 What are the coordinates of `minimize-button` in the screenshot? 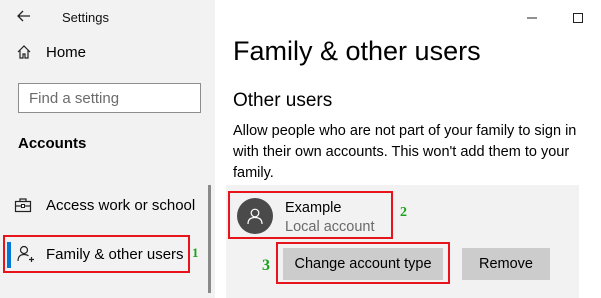 It's located at (532, 18).